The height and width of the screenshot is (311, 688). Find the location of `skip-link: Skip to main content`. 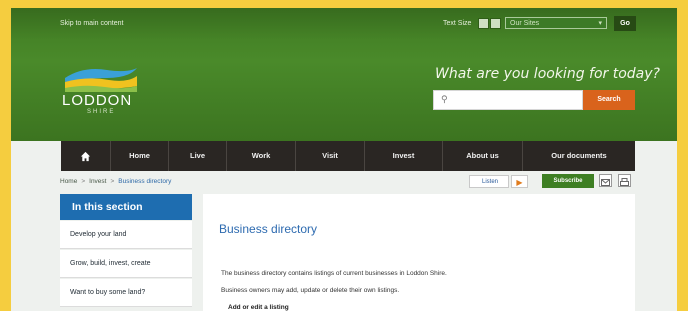

skip-link: Skip to main content is located at coordinates (91, 23).